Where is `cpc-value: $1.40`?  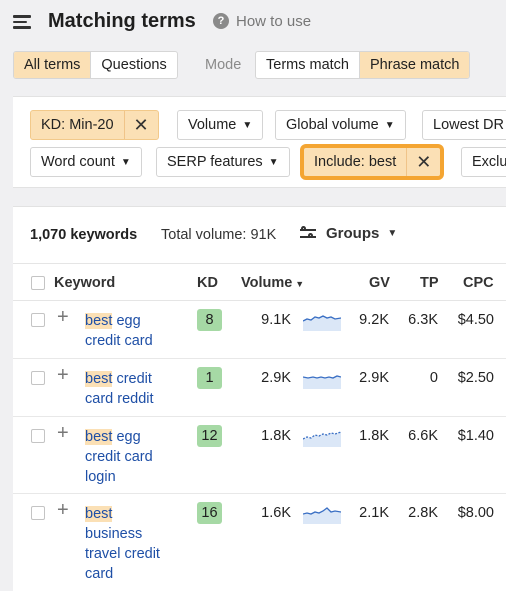
cpc-value: $1.40 is located at coordinates (475, 436).